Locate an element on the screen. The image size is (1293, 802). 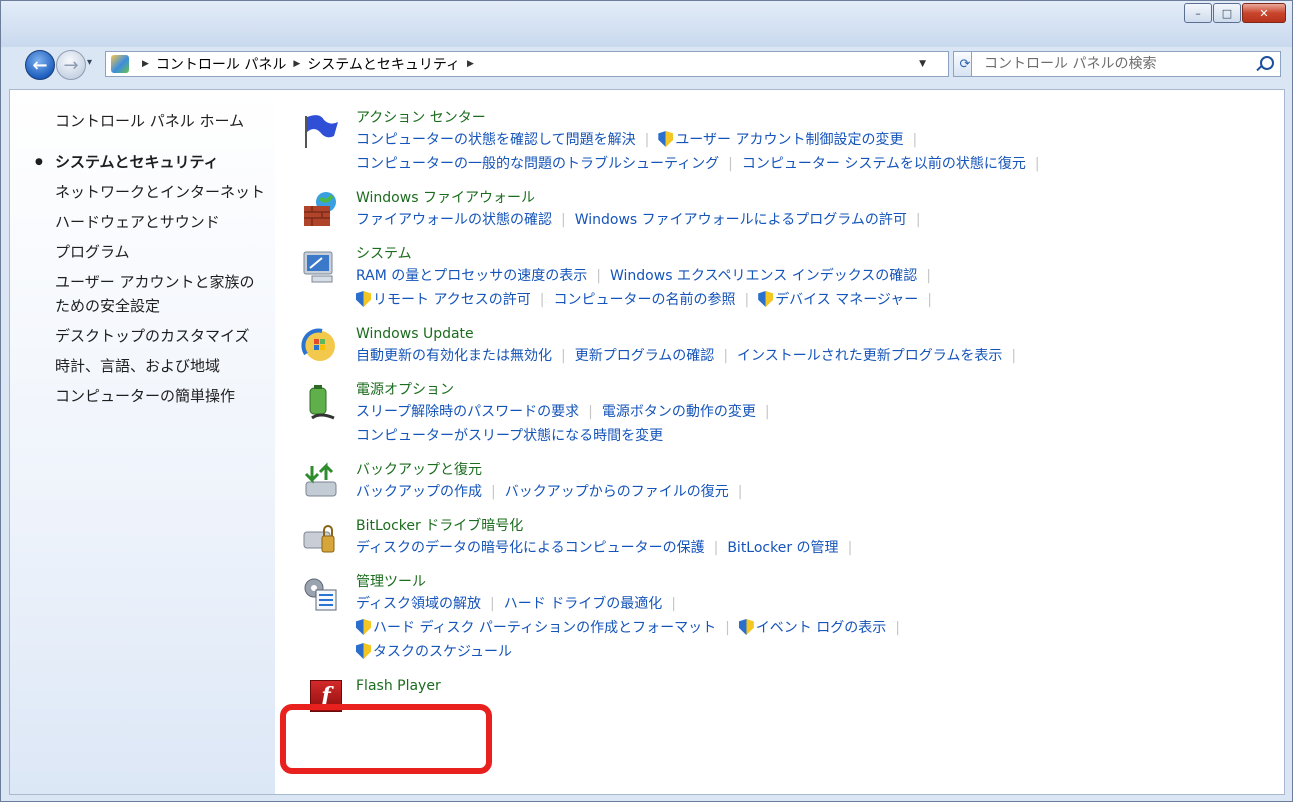
task-link: ハード ディスク パーティションの作成とフォーマット is located at coordinates (544, 628).